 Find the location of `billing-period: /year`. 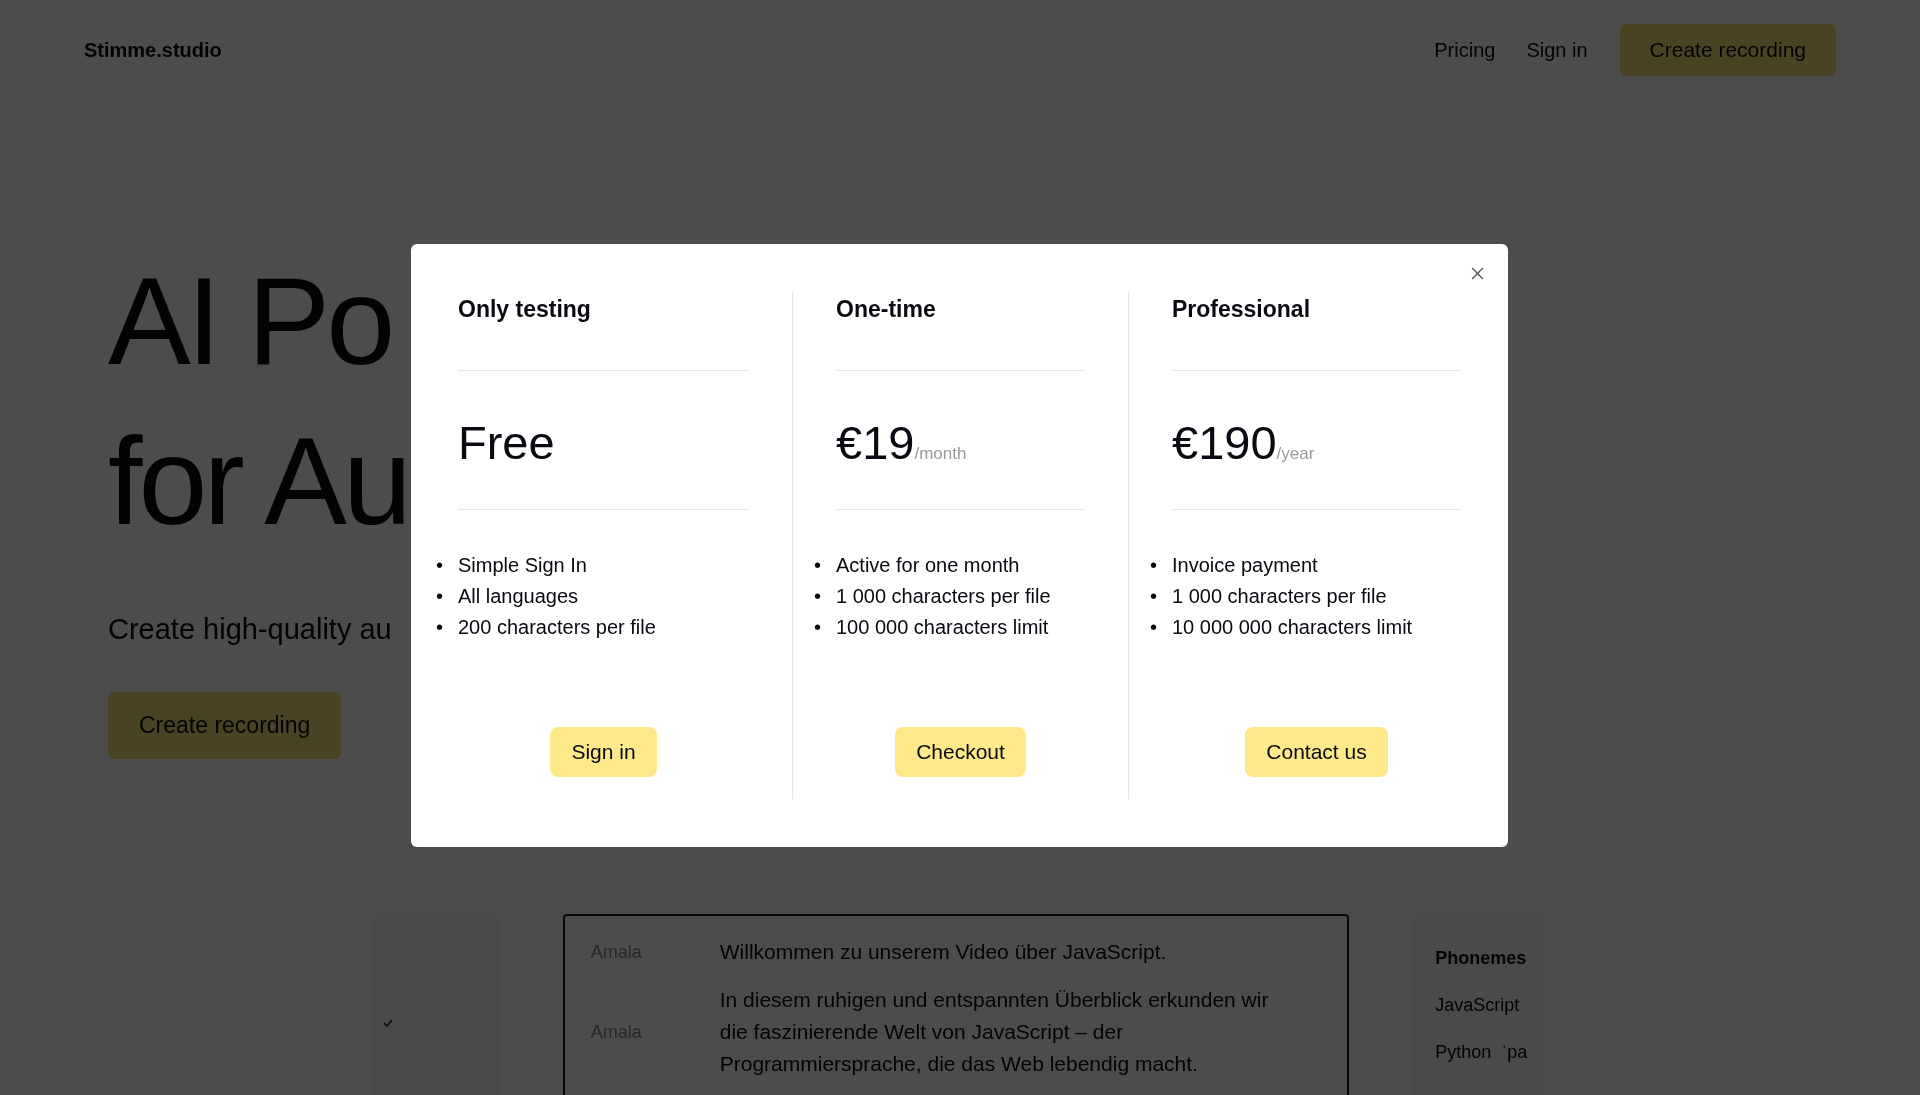

billing-period: /year is located at coordinates (1295, 454).